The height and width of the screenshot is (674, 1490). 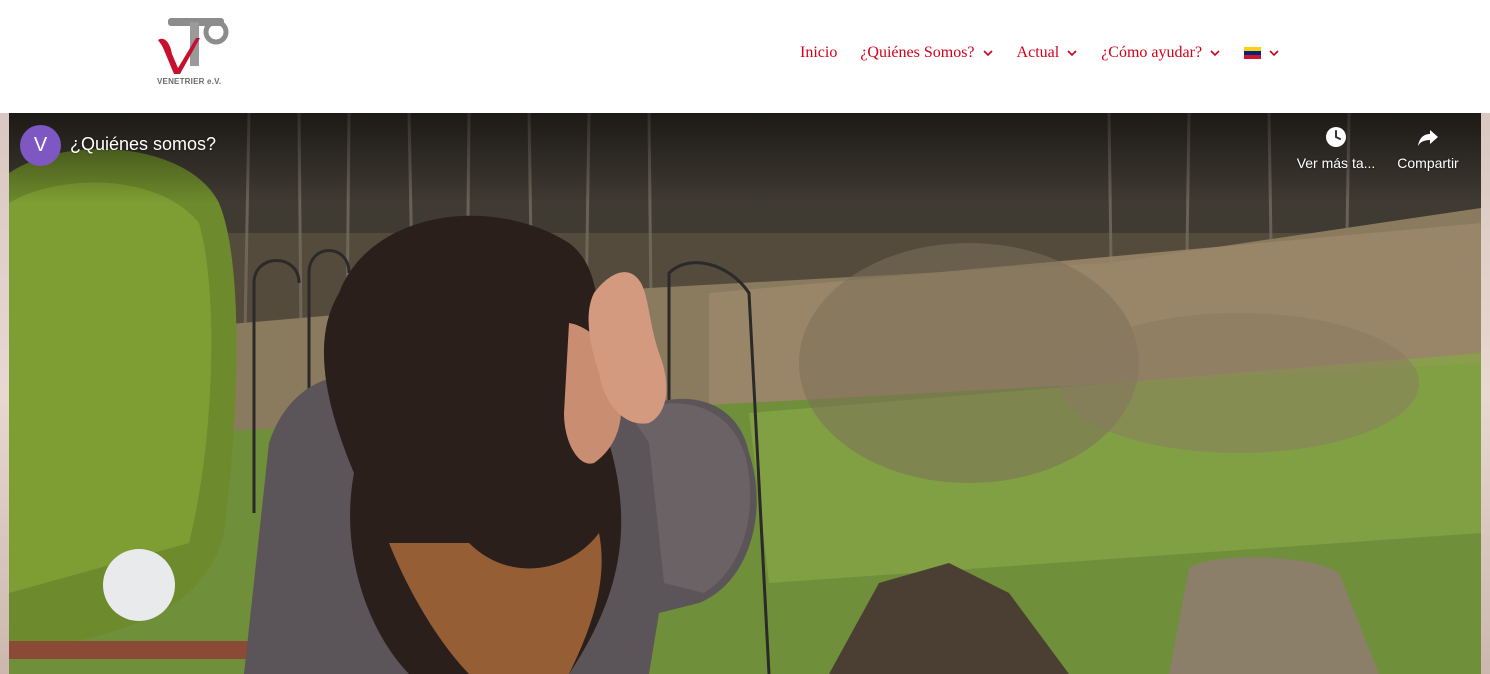 What do you see at coordinates (1336, 137) in the screenshot?
I see `clock-icon` at bounding box center [1336, 137].